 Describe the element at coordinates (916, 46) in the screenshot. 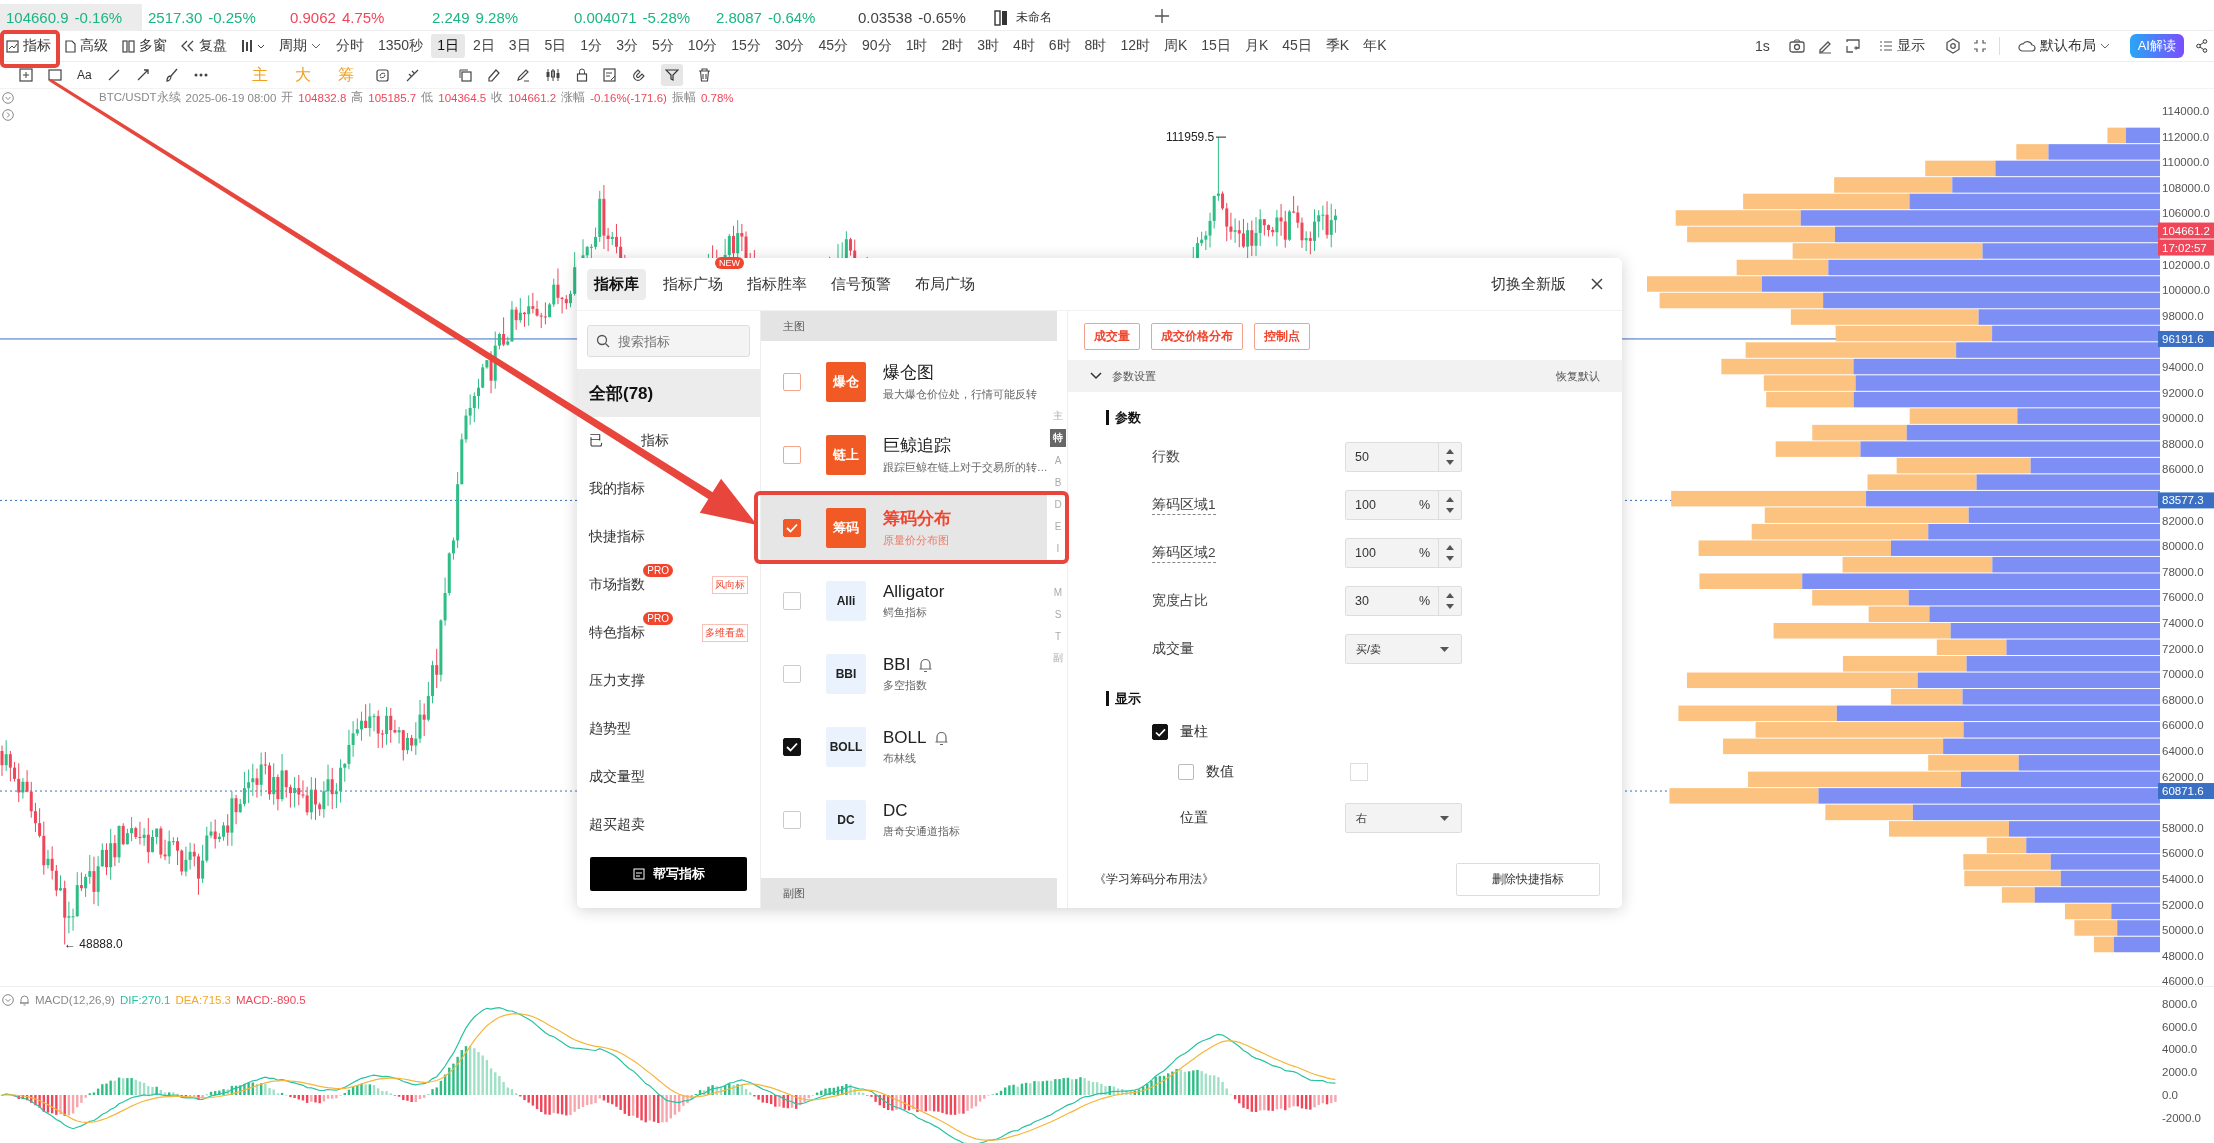

I see `period-tab: 1时` at that location.